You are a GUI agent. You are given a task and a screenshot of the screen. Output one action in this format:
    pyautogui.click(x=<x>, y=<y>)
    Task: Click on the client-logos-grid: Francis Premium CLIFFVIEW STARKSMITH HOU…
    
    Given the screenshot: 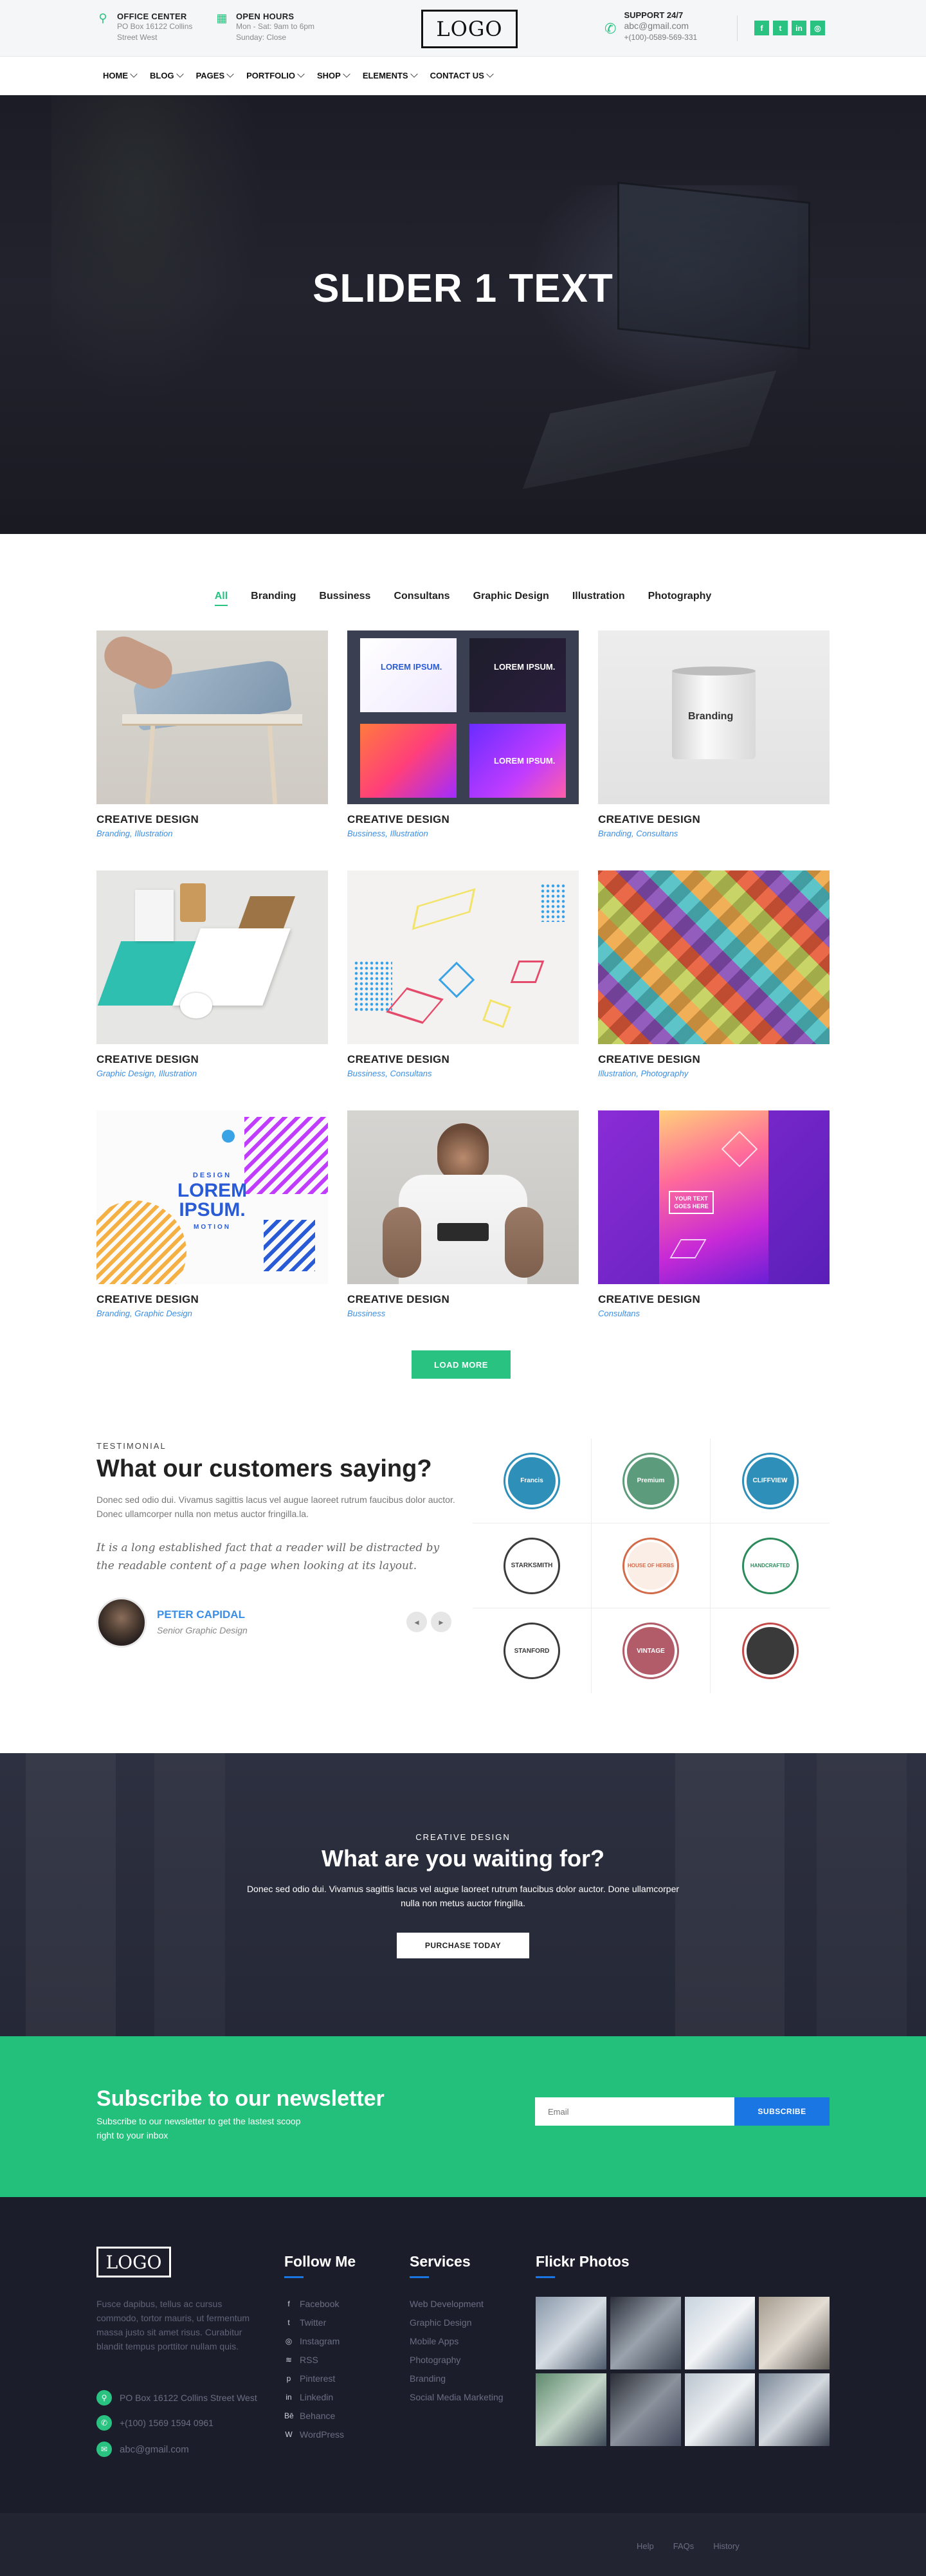 What is the action you would take?
    pyautogui.click(x=652, y=1566)
    